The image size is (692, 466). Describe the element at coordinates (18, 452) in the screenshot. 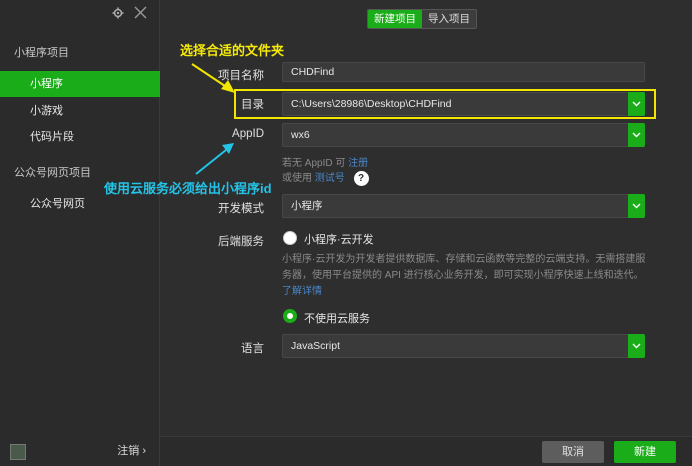

I see `avatar` at that location.